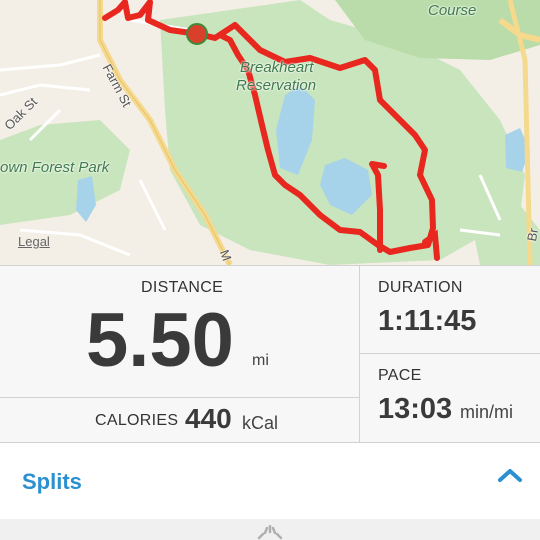 The width and height of the screenshot is (540, 540). Describe the element at coordinates (420, 287) in the screenshot. I see `duration-label: DURATION` at that location.